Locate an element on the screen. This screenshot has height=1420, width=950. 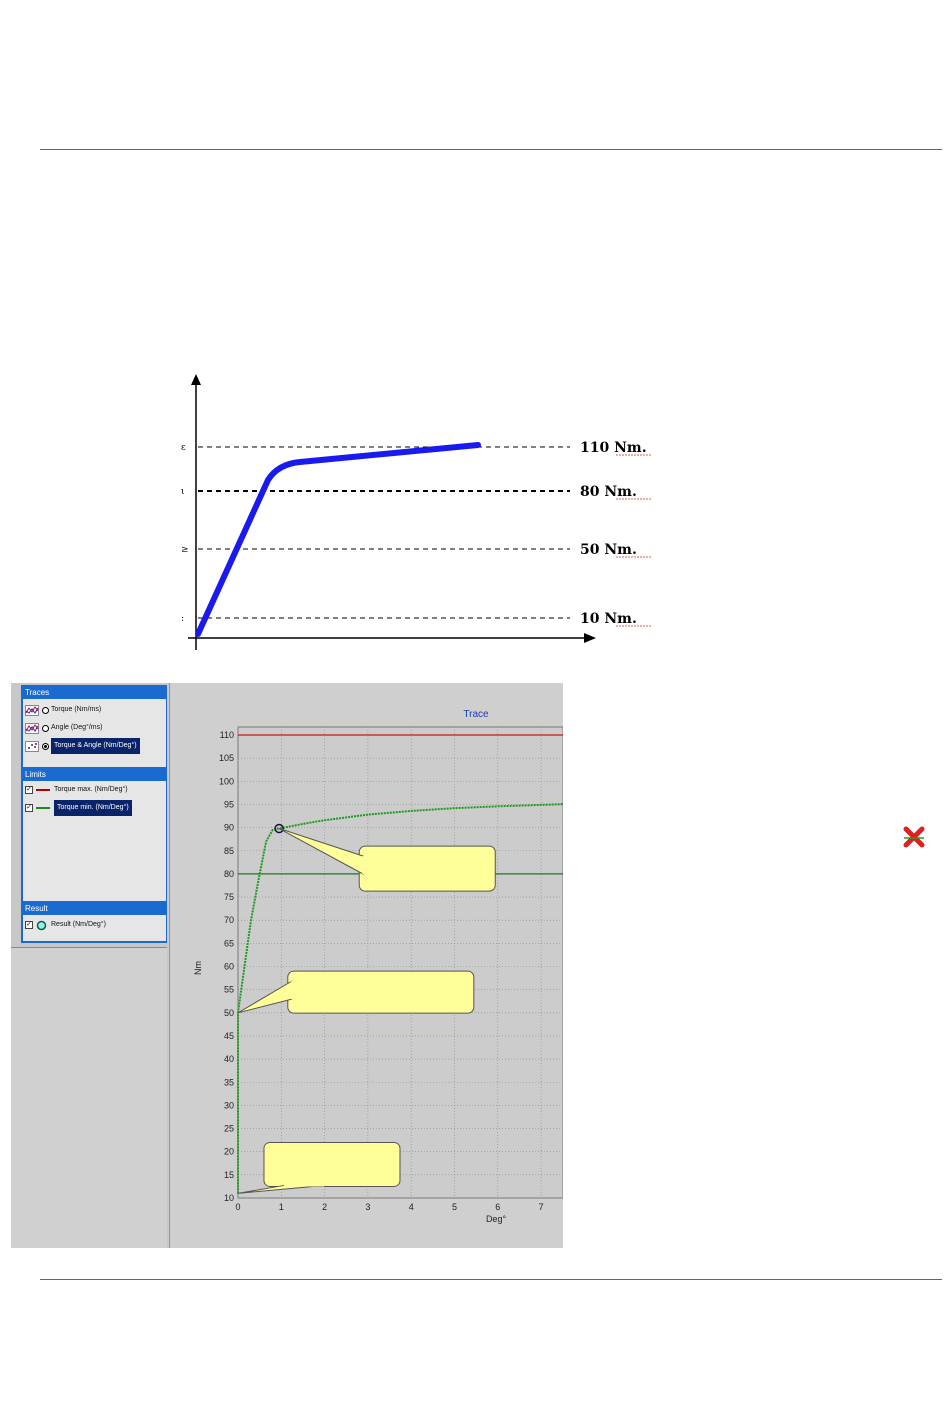
level-label: 50 Nm. is located at coordinates (608, 550).